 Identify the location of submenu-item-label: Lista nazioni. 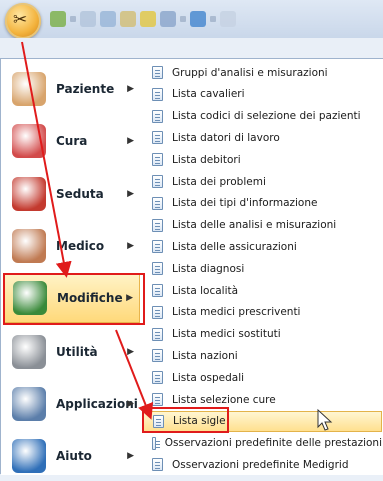
(205, 355).